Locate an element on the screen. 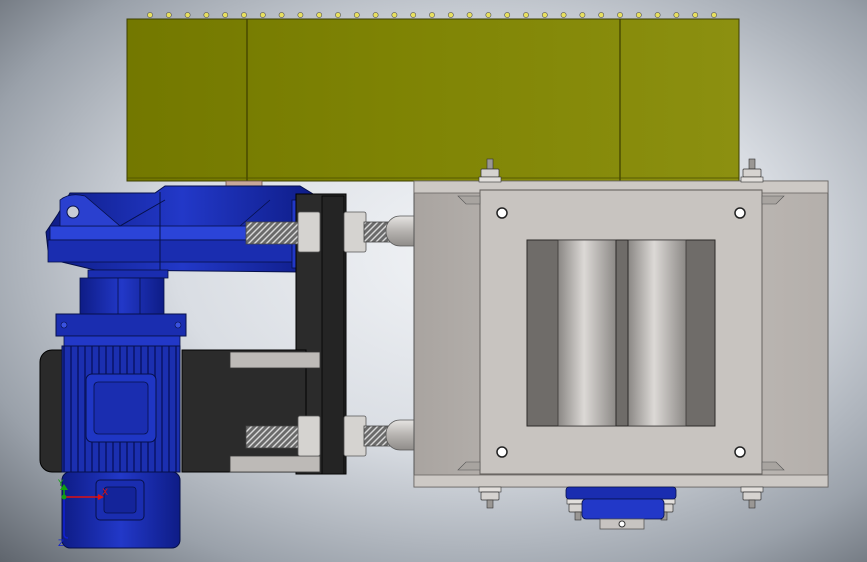  z-axis-label: Z is located at coordinates (61, 544).